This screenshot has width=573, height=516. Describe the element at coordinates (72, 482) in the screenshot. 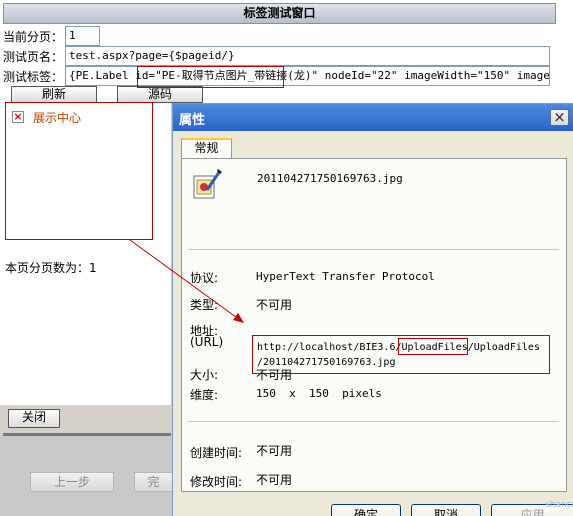

I see `prev-step-button: 上一步` at that location.